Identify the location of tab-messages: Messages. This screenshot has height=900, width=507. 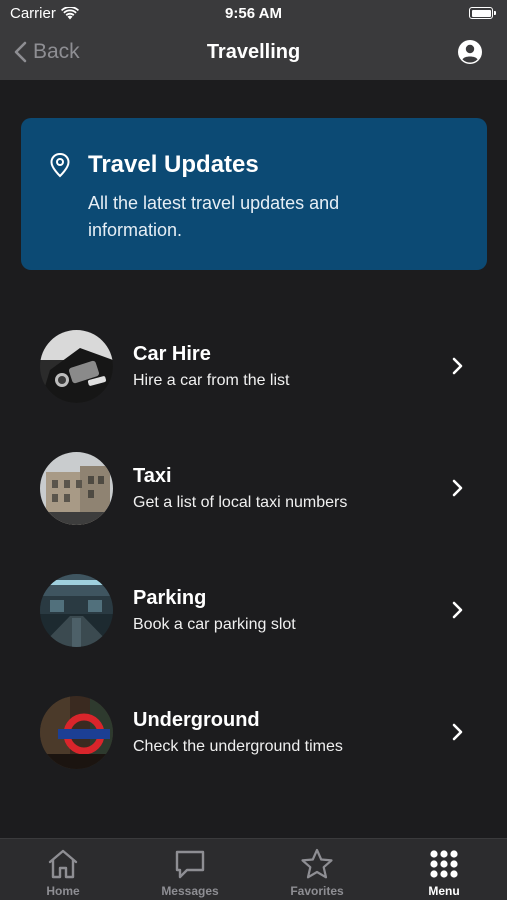
(190, 869).